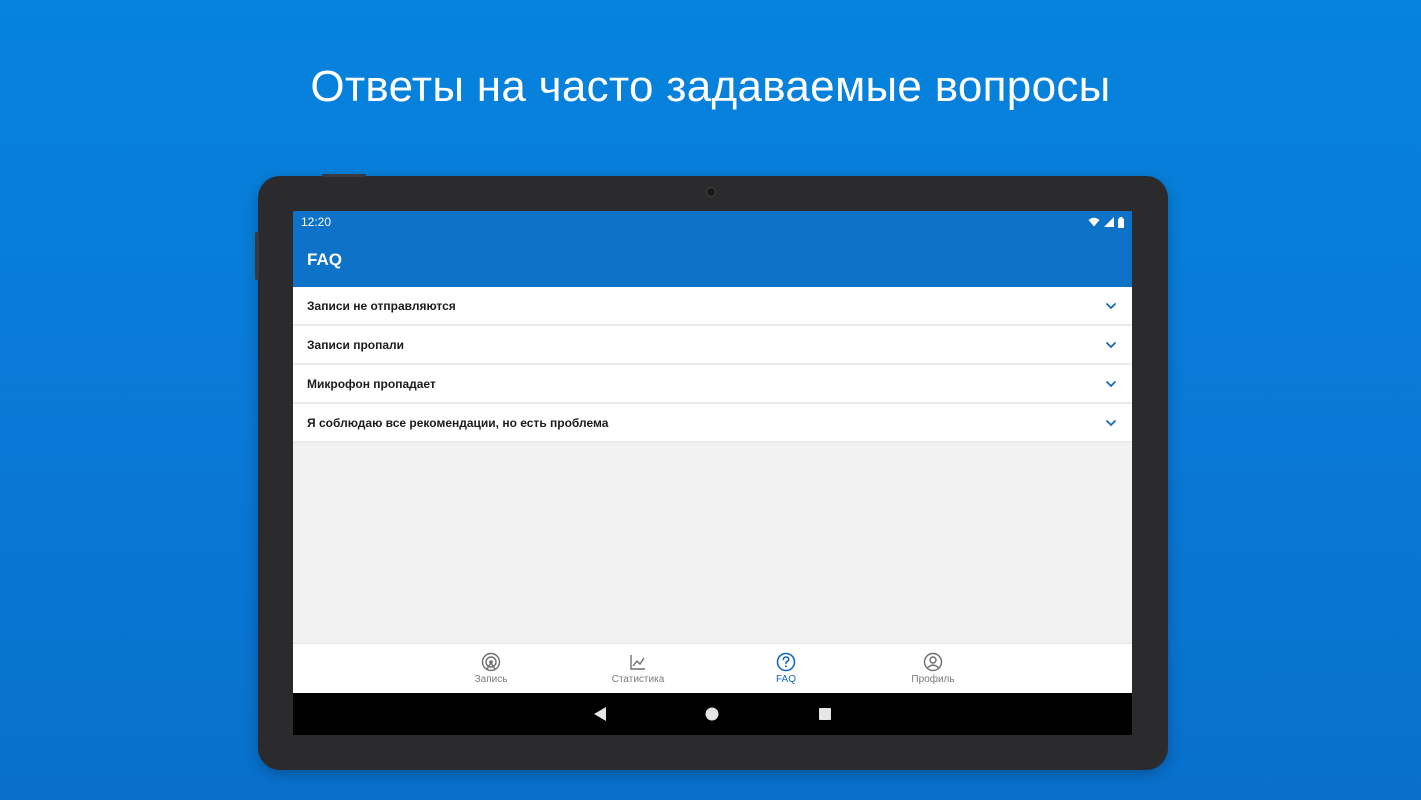 The image size is (1421, 800). What do you see at coordinates (712, 222) in the screenshot?
I see `status-bar: 12:20` at bounding box center [712, 222].